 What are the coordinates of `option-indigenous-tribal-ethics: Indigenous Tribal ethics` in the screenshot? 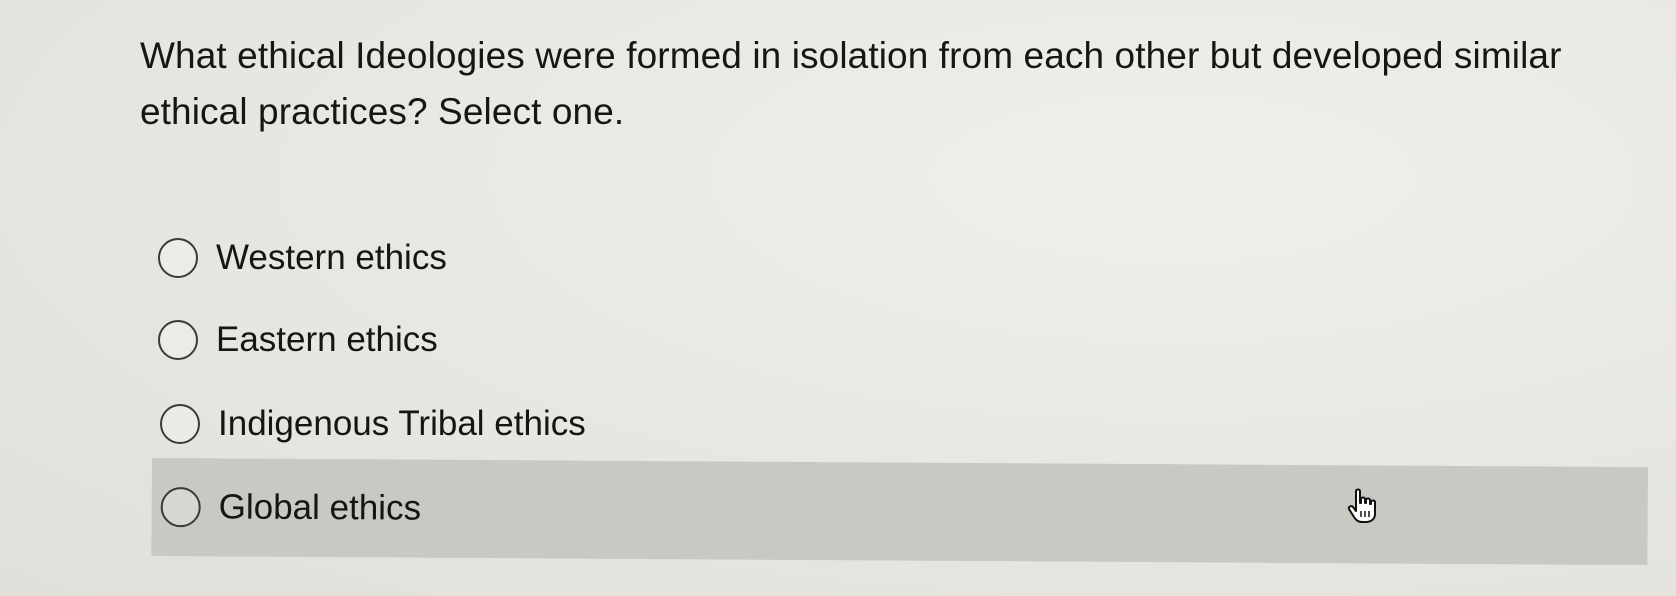 It's located at (373, 424).